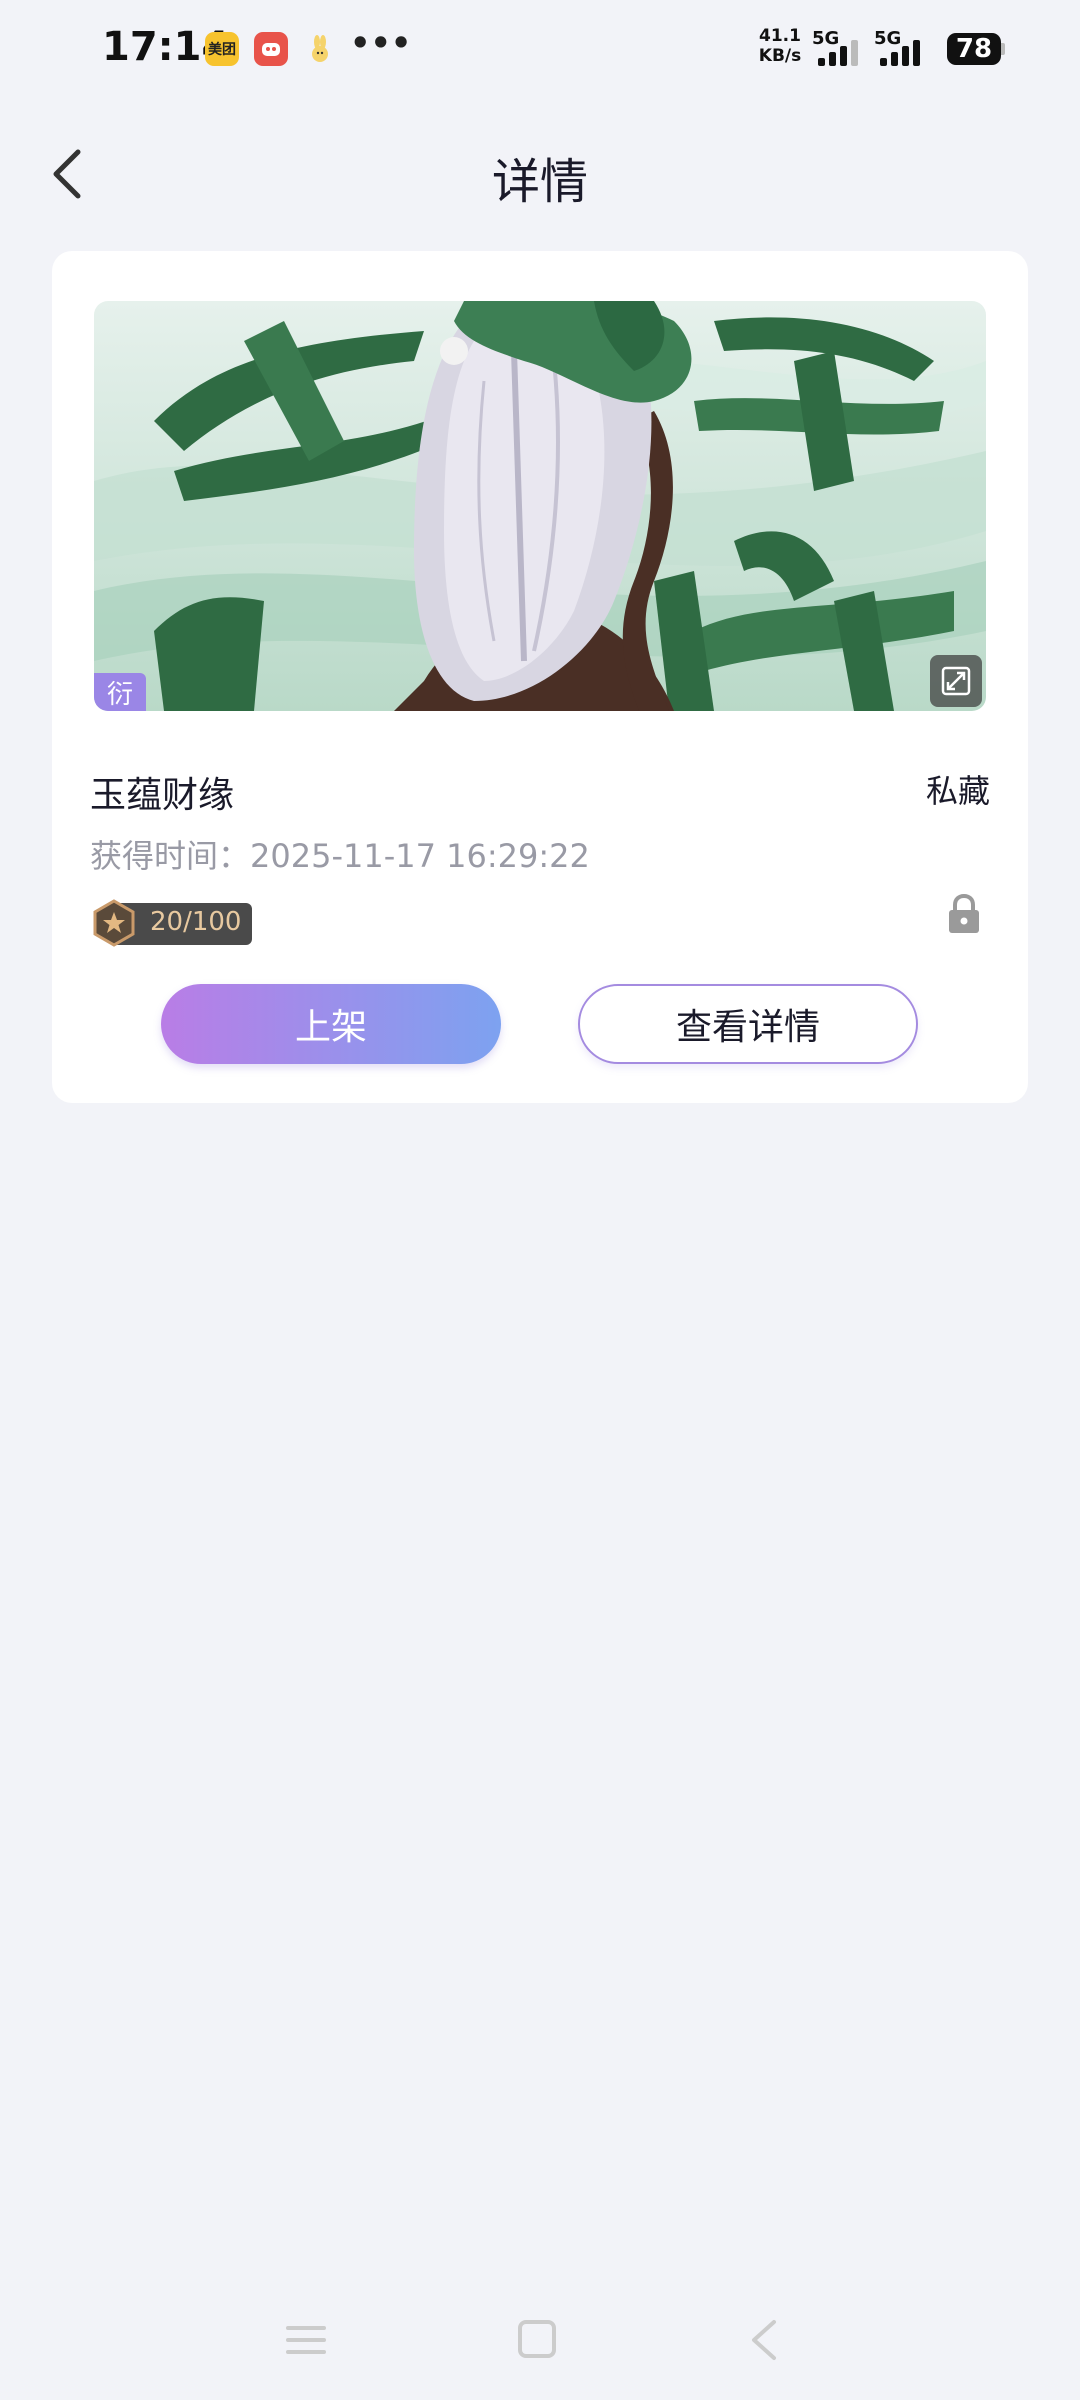 The width and height of the screenshot is (1080, 2400). What do you see at coordinates (1003, 49) in the screenshot?
I see `battery-tip` at bounding box center [1003, 49].